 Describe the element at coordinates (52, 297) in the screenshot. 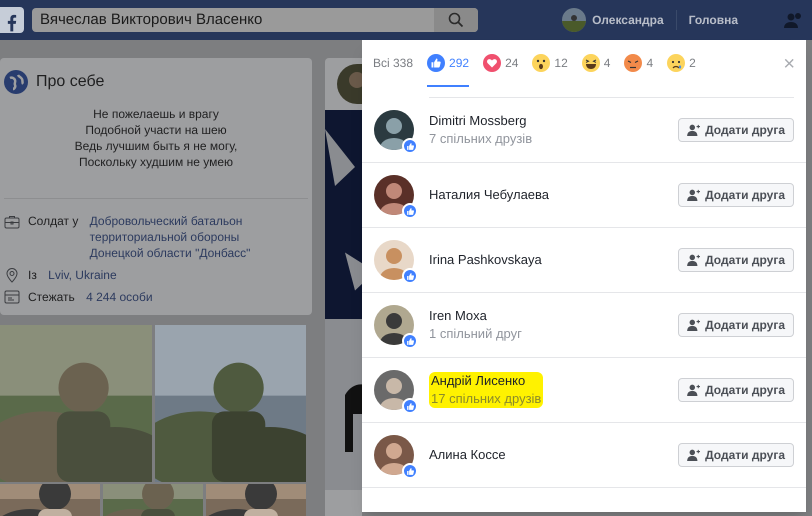

I see `fact-label: Стежать` at that location.